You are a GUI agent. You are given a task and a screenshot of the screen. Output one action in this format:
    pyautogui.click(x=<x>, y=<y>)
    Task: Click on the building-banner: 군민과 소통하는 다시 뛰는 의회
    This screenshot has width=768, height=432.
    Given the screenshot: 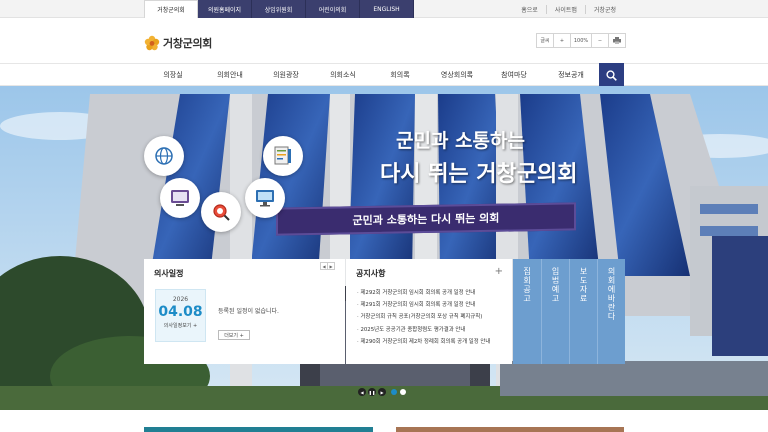 What is the action you would take?
    pyautogui.click(x=426, y=219)
    